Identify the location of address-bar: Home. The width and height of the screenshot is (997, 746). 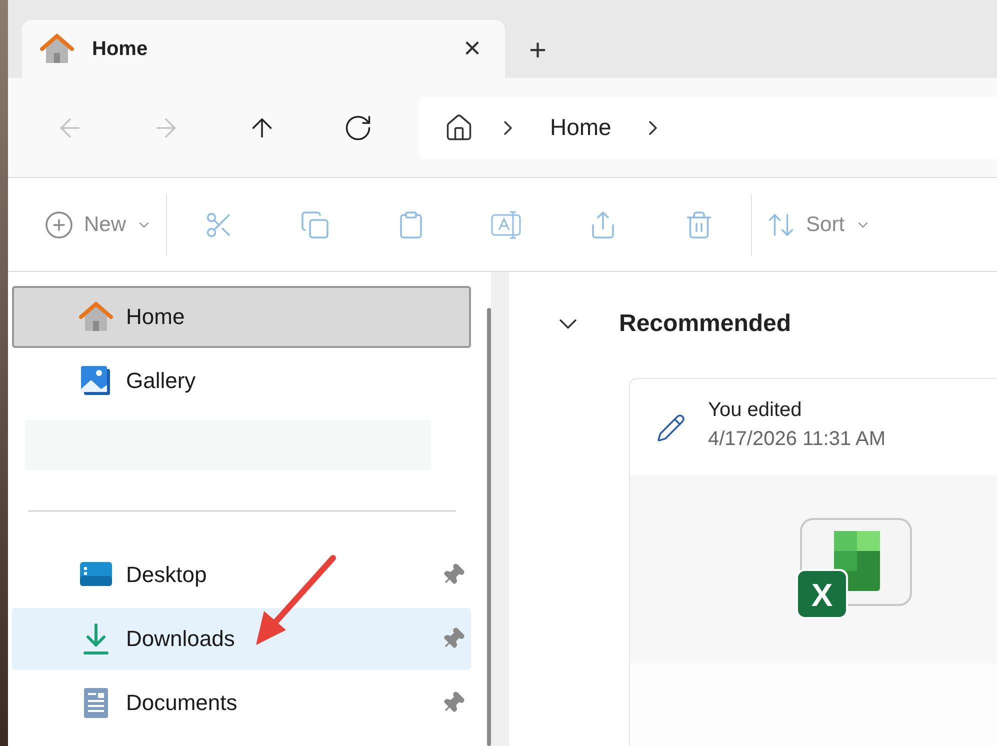
(707, 127).